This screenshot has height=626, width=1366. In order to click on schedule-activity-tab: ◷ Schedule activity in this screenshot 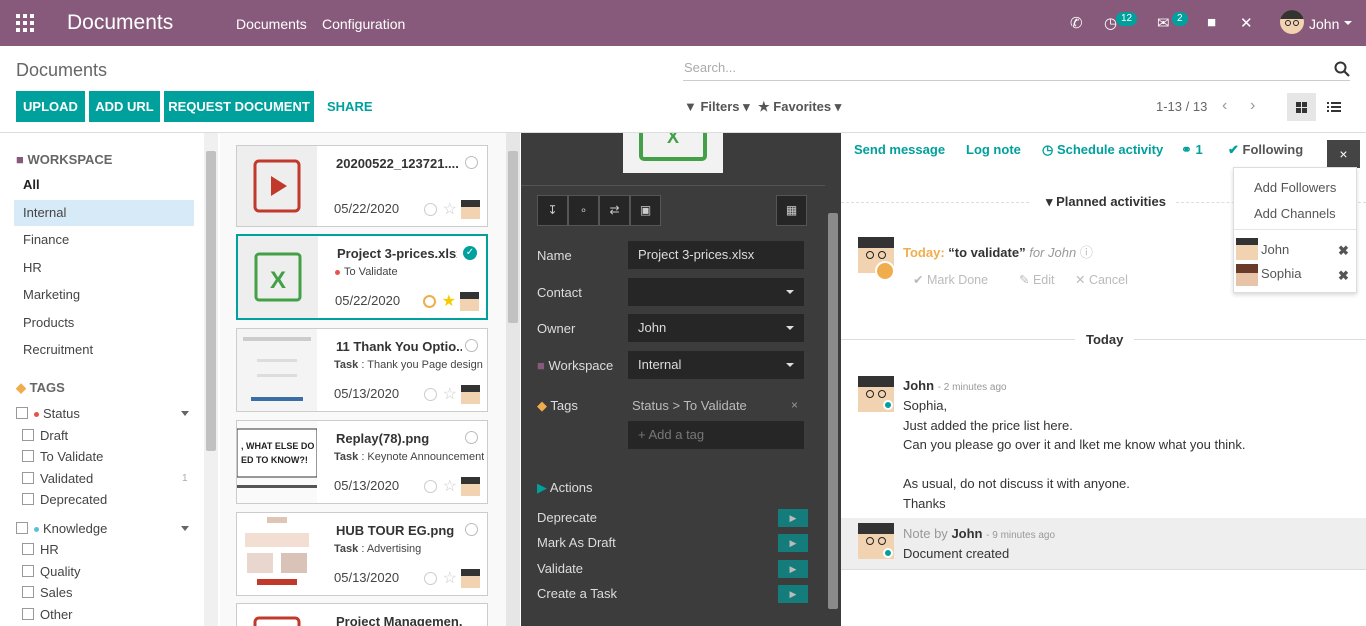, I will do `click(1102, 150)`.